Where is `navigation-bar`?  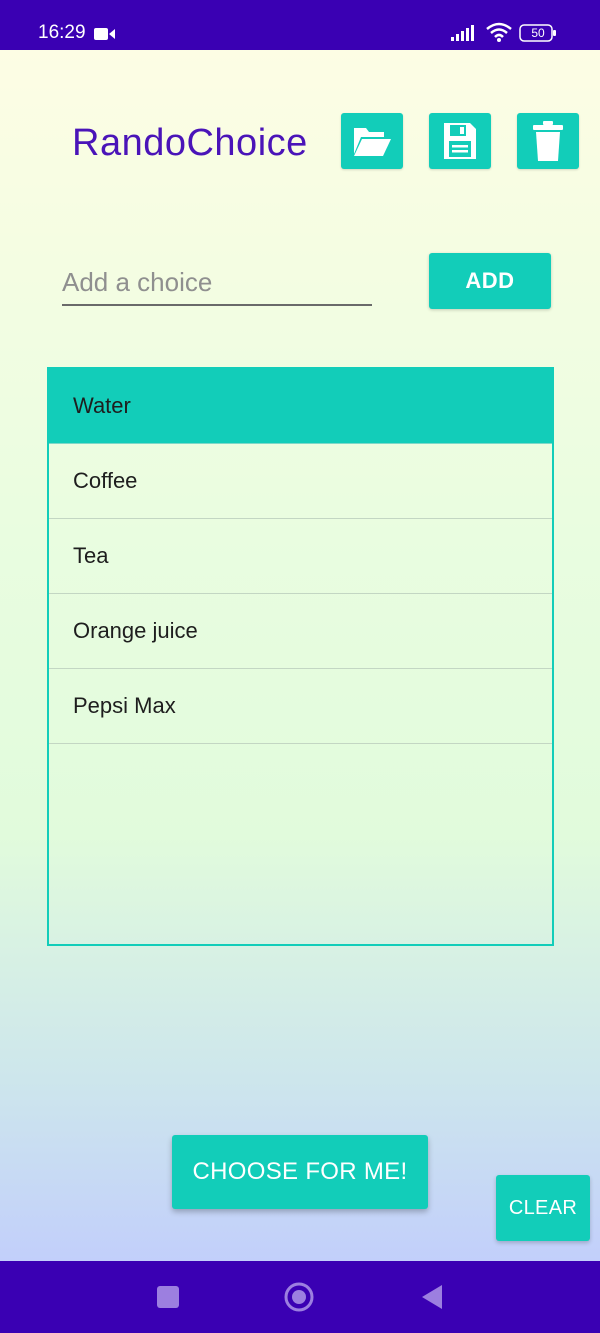 navigation-bar is located at coordinates (300, 1297).